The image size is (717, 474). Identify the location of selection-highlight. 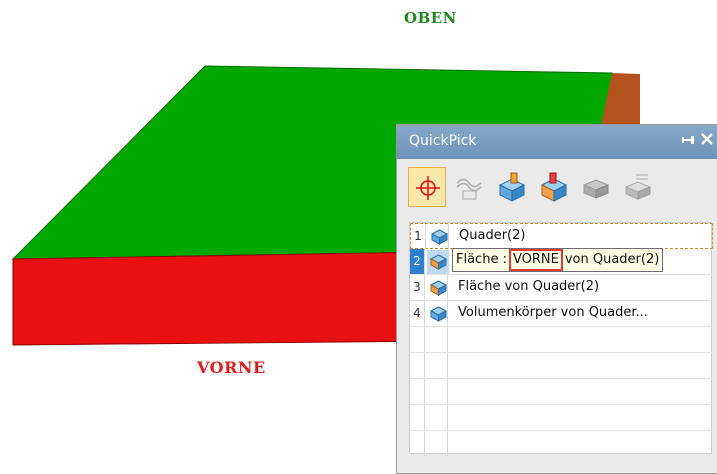
(438, 262).